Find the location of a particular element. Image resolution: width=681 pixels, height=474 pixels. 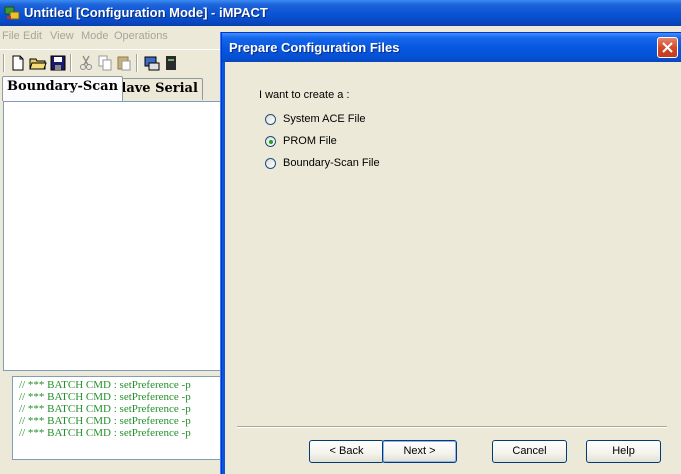

menu-edit: Edit is located at coordinates (32, 36).